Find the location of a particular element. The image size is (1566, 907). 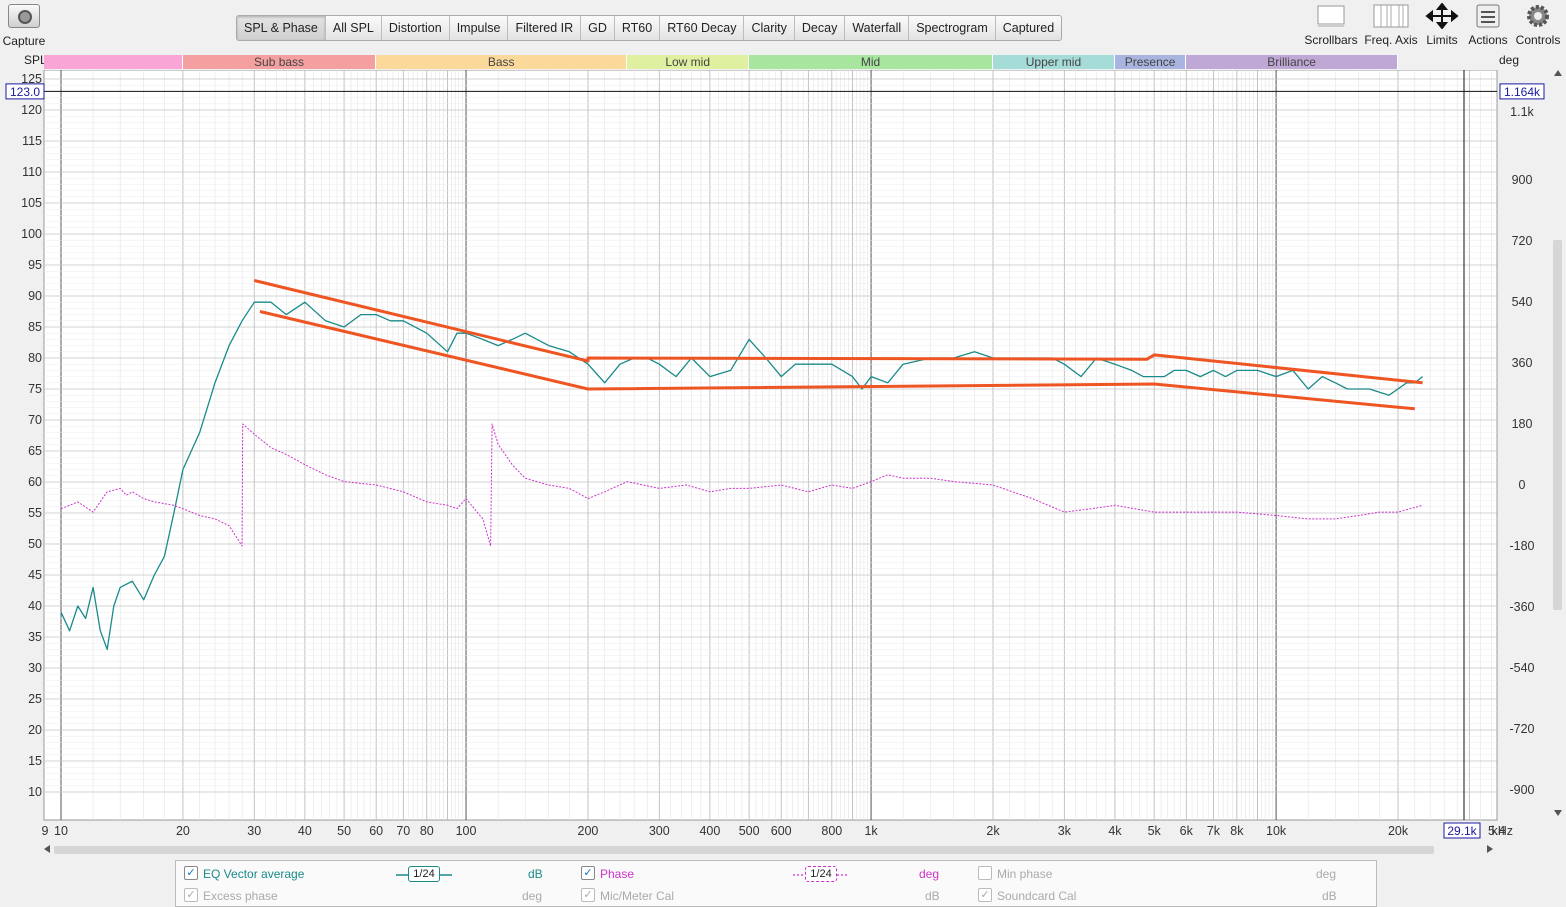

soundcard-cal-checkbox: ✓ is located at coordinates (985, 895).